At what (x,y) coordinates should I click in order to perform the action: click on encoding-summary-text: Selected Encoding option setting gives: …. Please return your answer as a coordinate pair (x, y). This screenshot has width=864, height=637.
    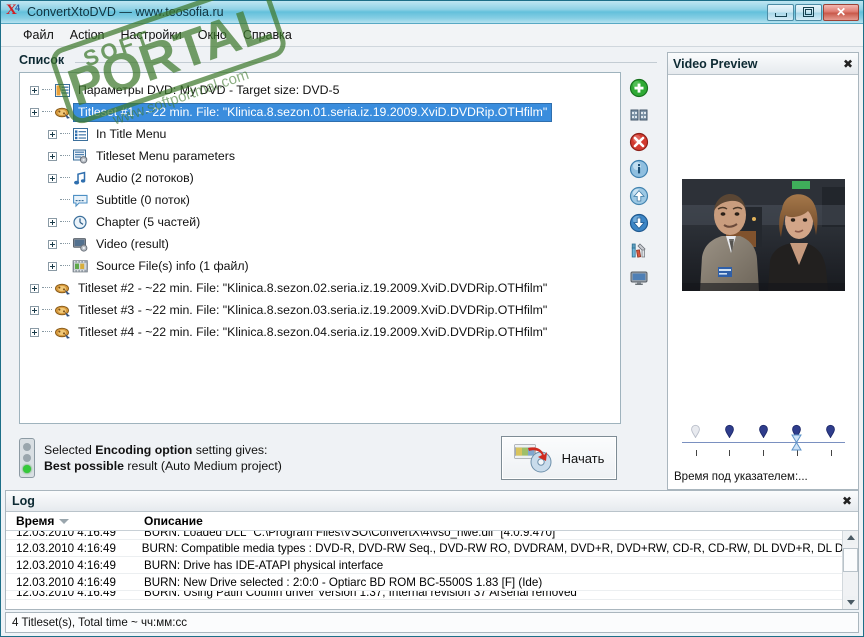
    Looking at the image, I should click on (163, 458).